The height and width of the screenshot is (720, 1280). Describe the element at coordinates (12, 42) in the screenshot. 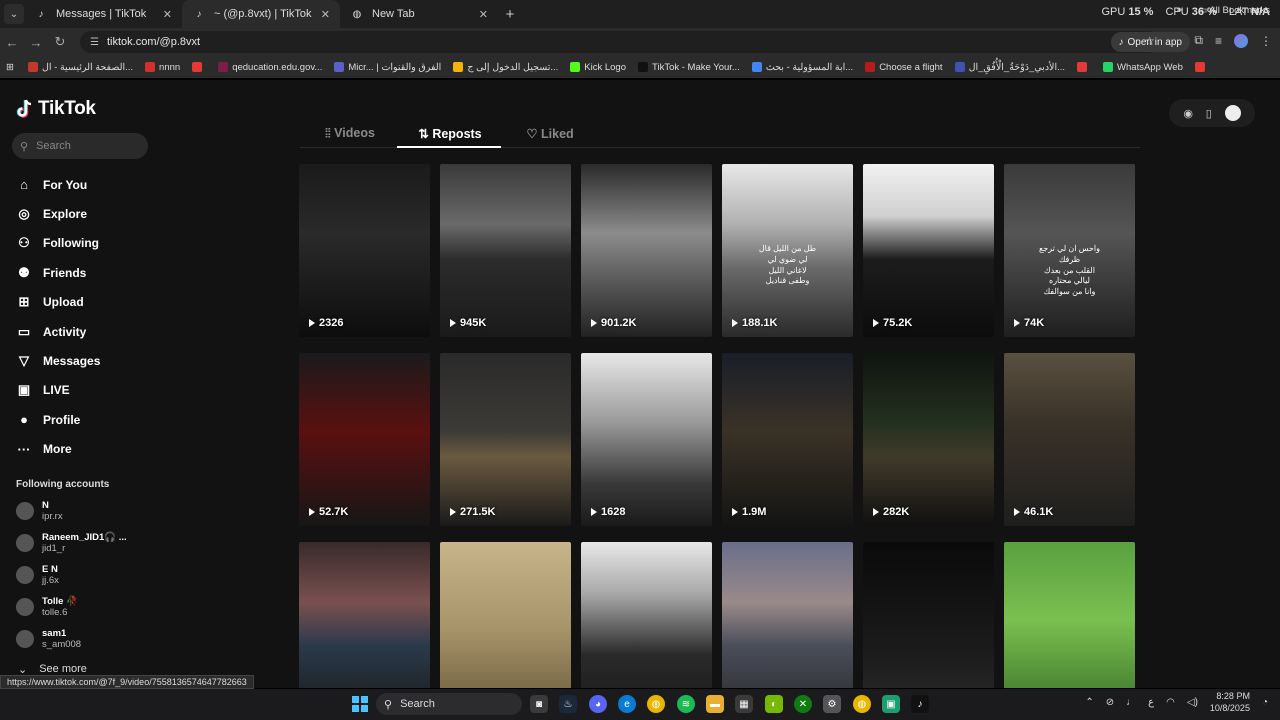

I see `back-icon: ←` at that location.